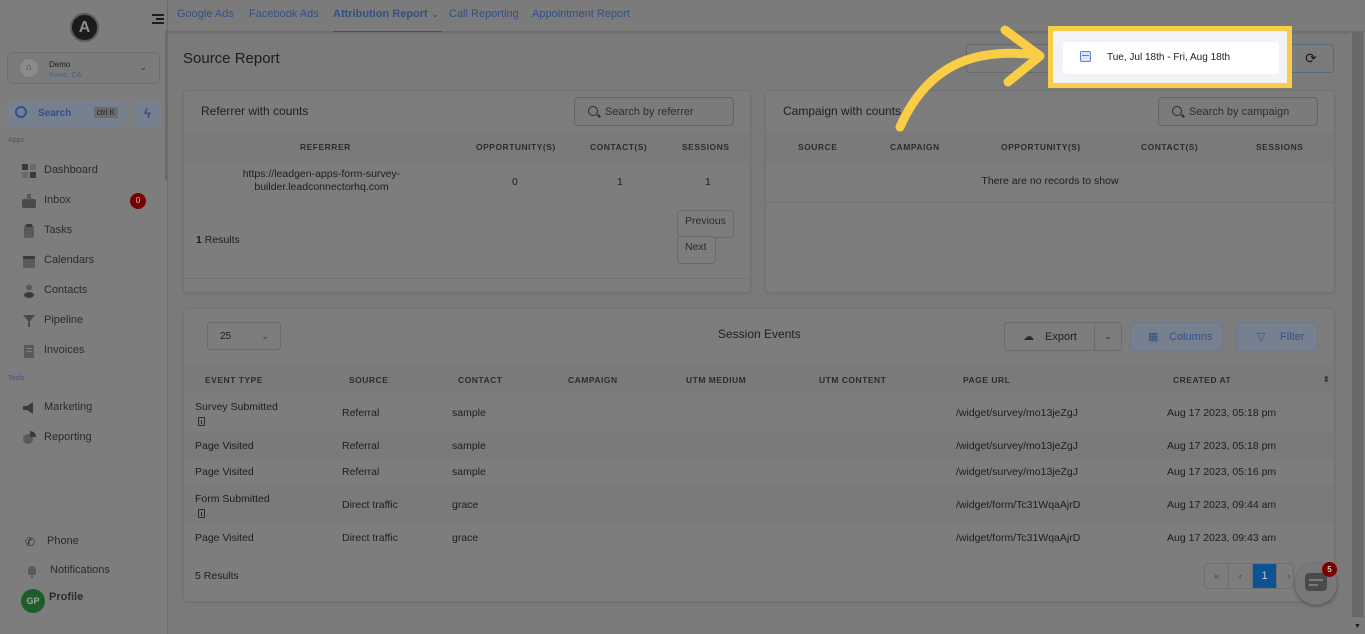 Image resolution: width=1365 pixels, height=634 pixels. I want to click on event-type: Form Submitted, so click(232, 499).